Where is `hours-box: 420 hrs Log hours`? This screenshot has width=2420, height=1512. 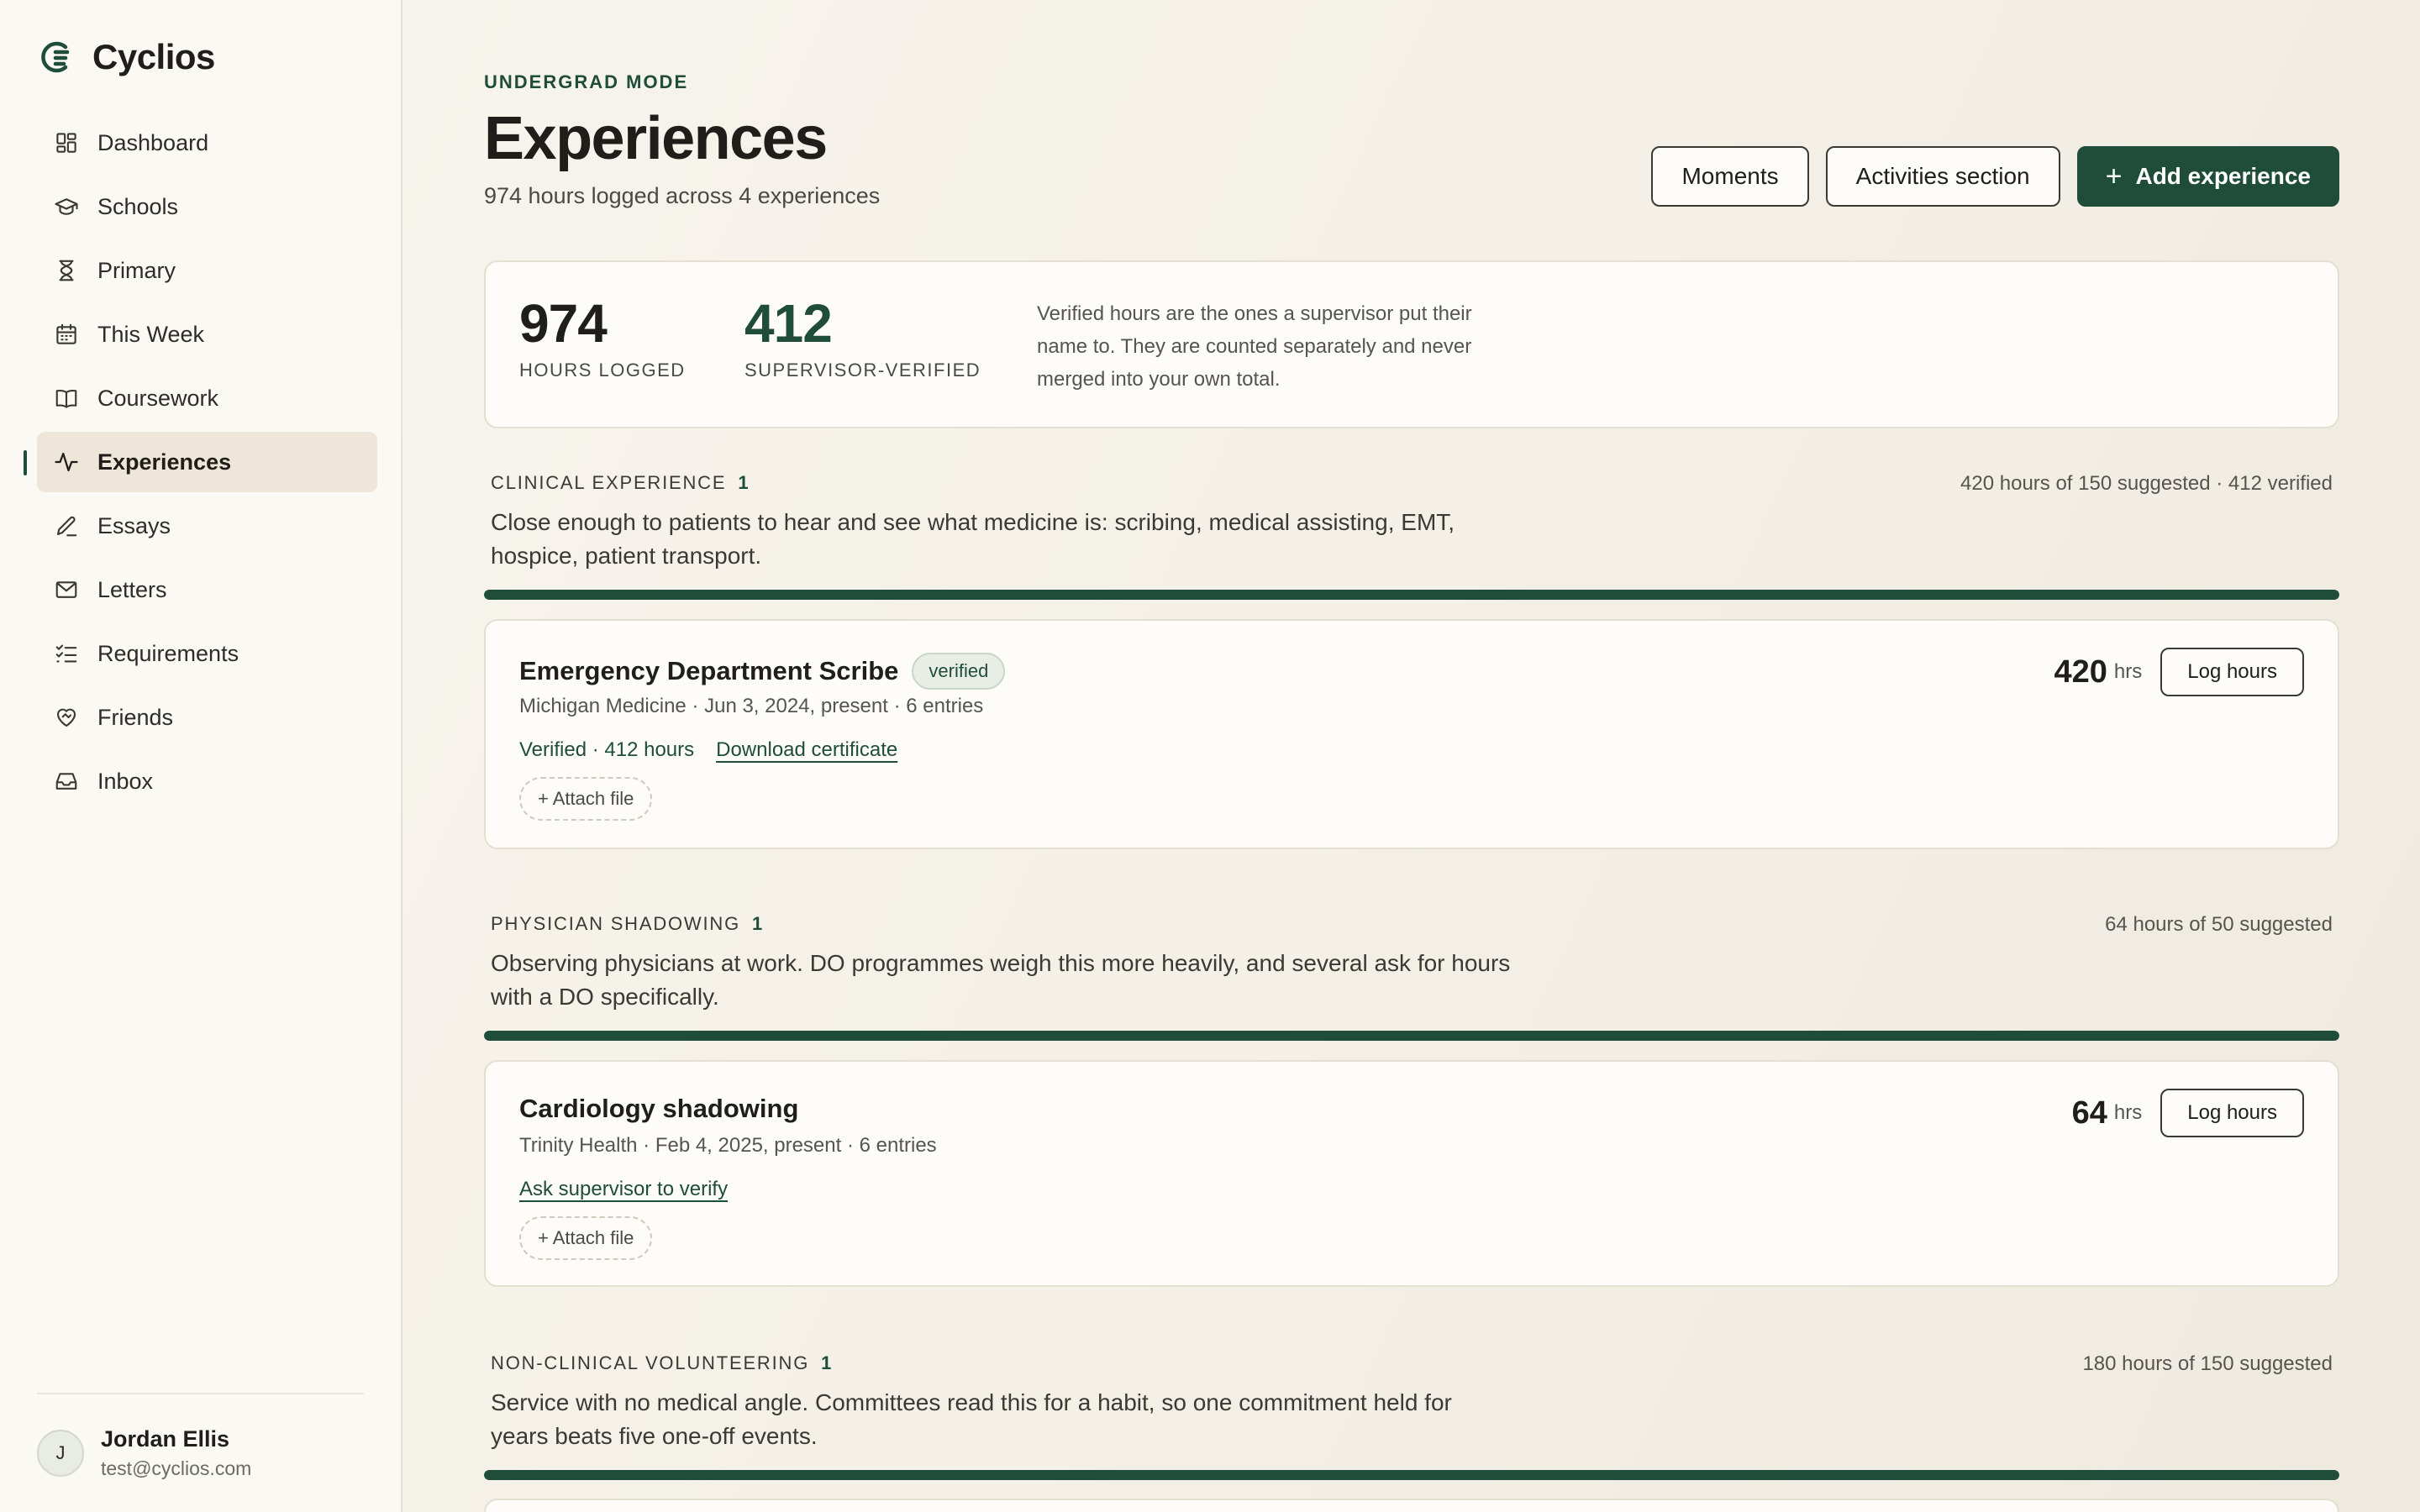 hours-box: 420 hrs Log hours is located at coordinates (2179, 672).